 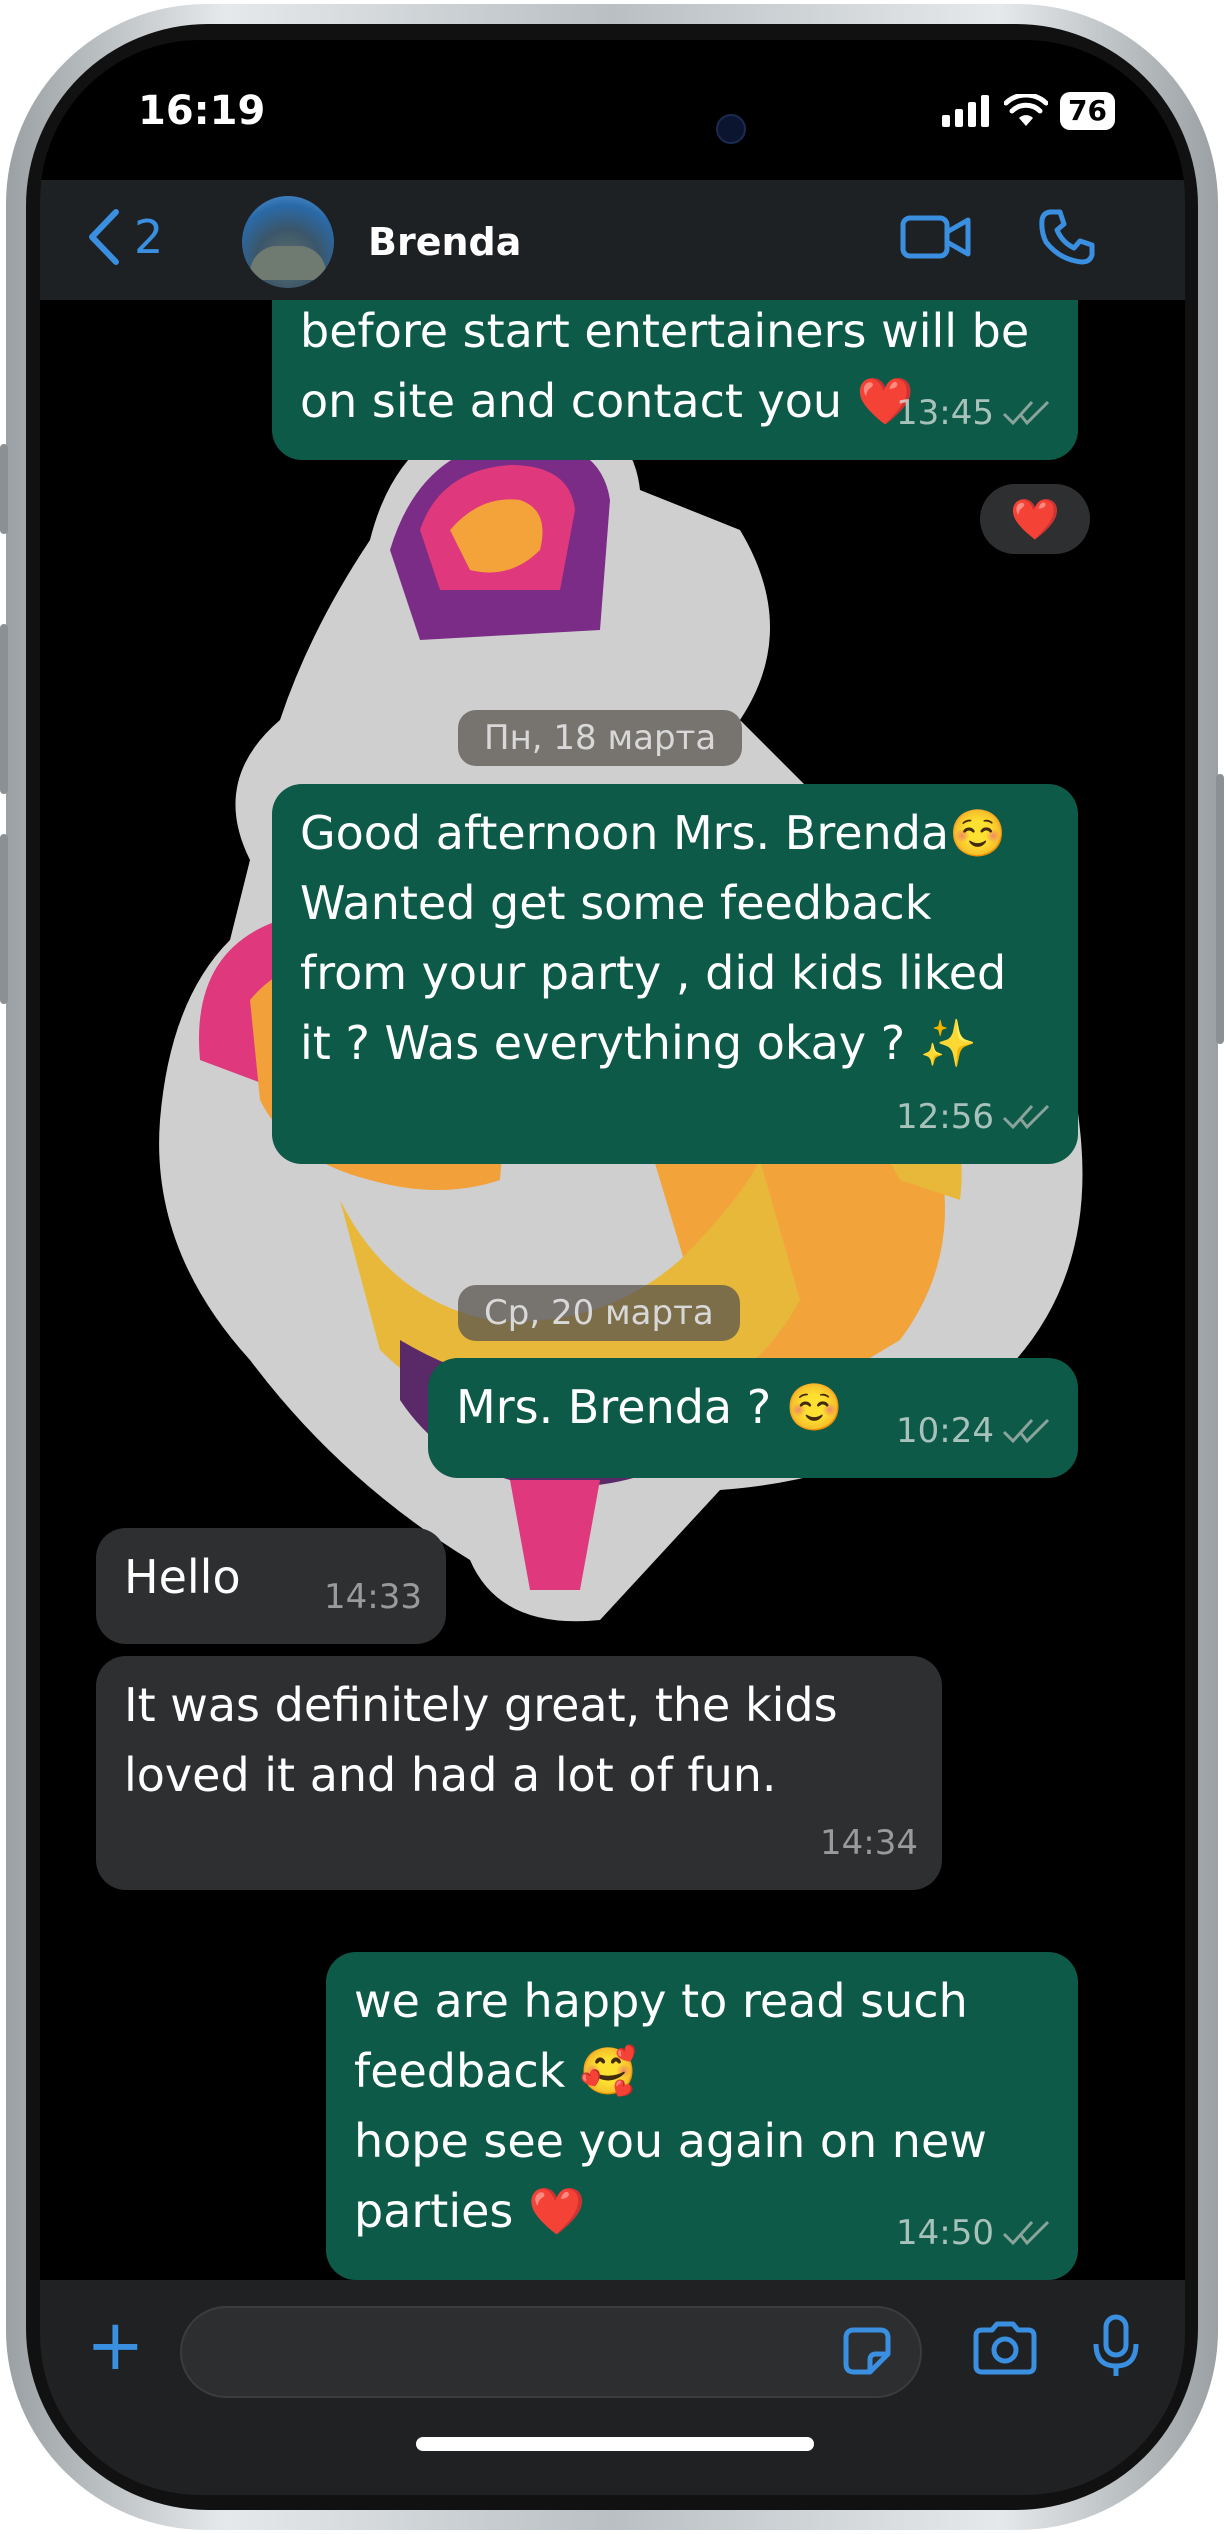 What do you see at coordinates (115, 2345) in the screenshot?
I see `plus-icon: +` at bounding box center [115, 2345].